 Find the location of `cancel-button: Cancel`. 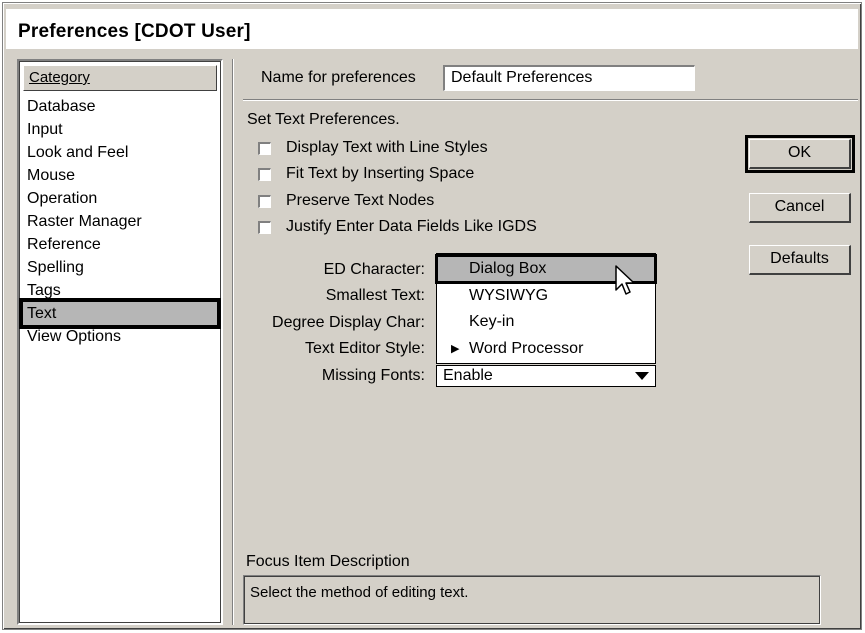

cancel-button: Cancel is located at coordinates (800, 208).